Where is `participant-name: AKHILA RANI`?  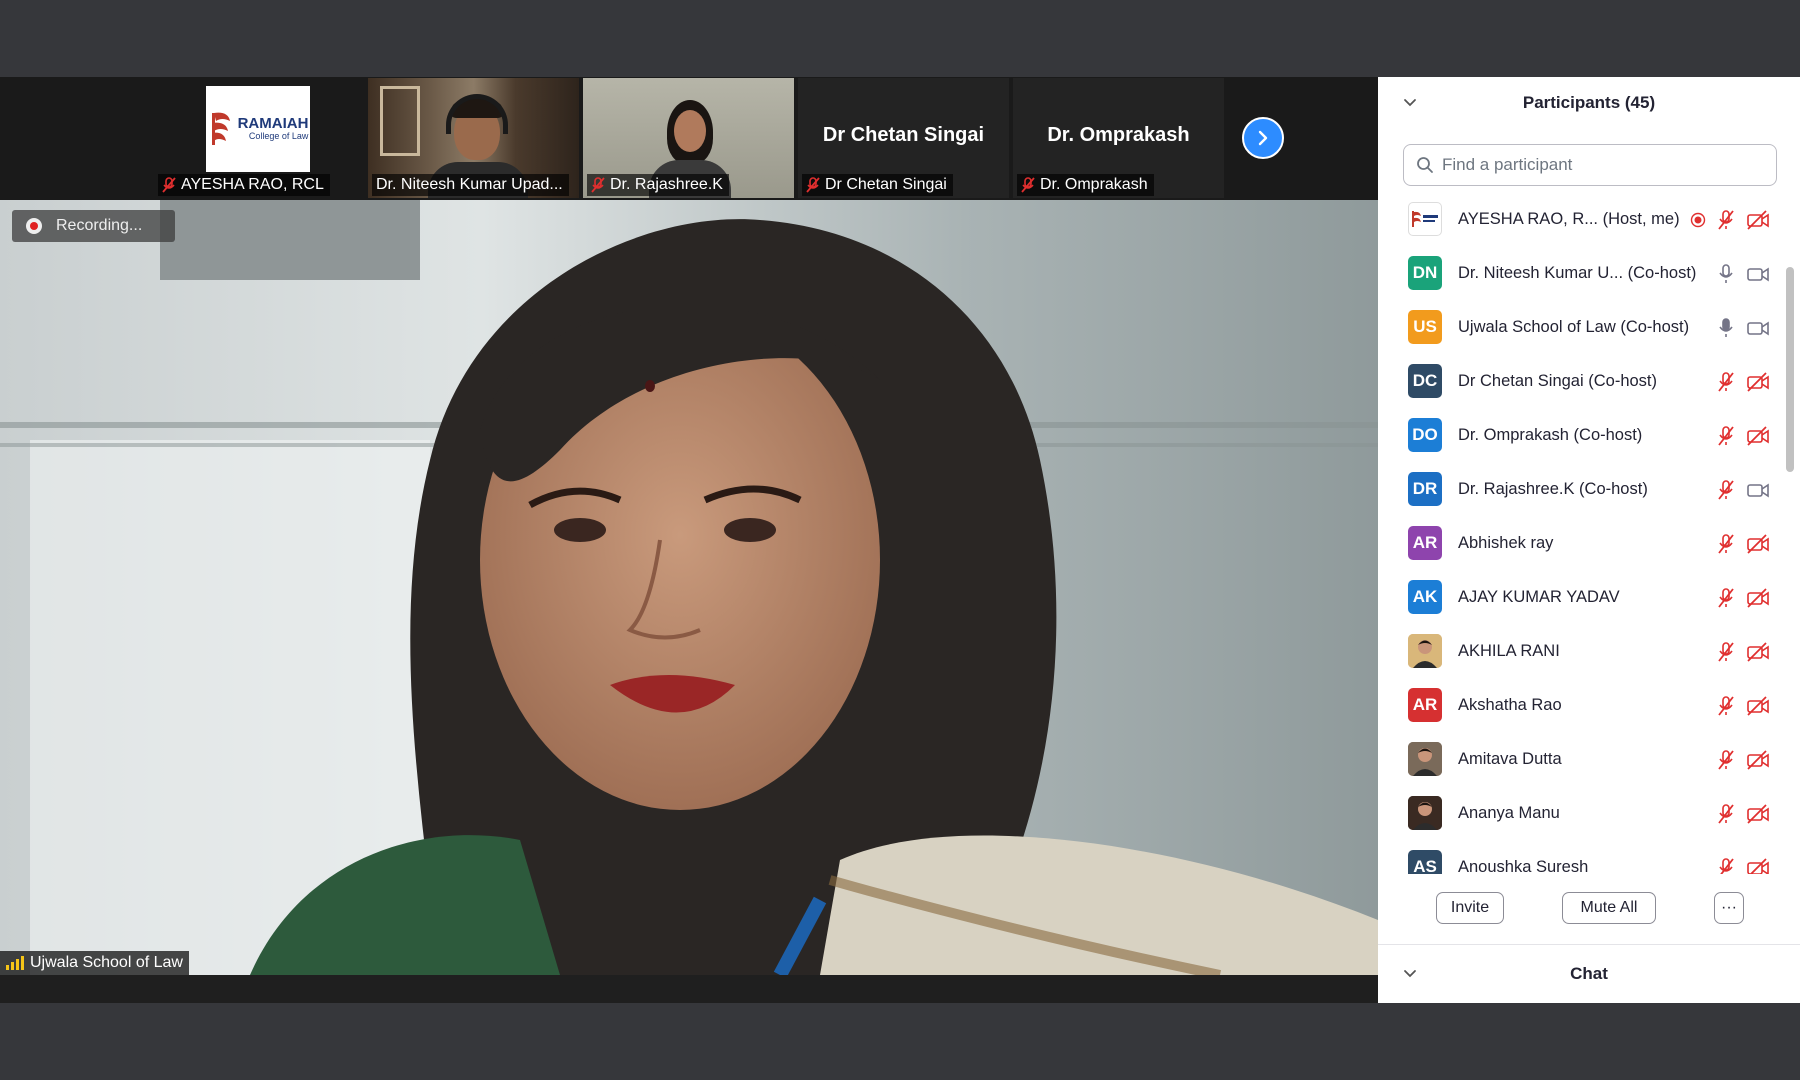 participant-name: AKHILA RANI is located at coordinates (1509, 650).